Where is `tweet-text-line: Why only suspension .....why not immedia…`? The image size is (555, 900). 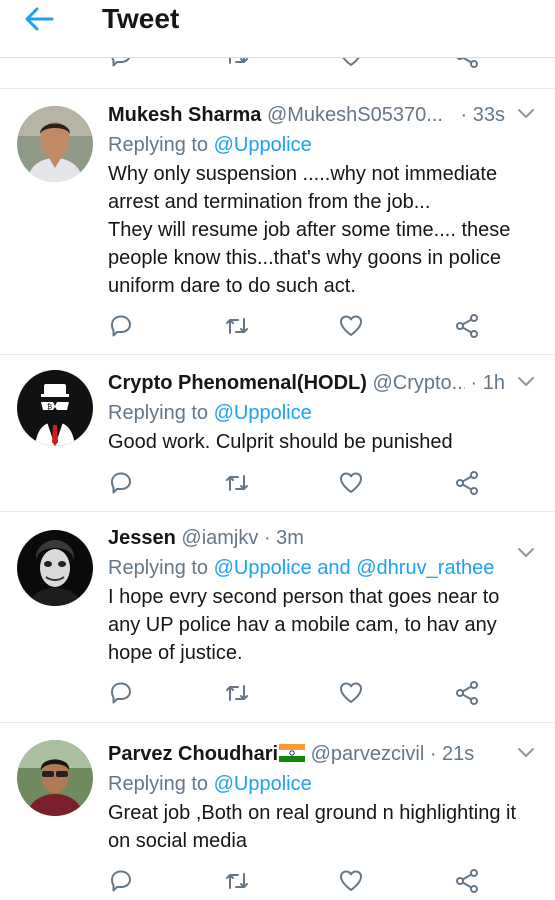
tweet-text-line: Why only suspension .....why not immedia… is located at coordinates (303, 174).